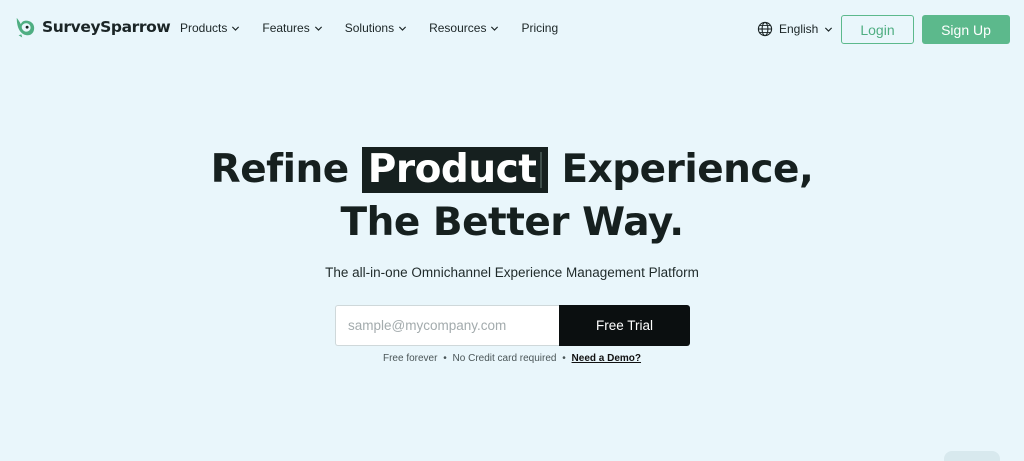  What do you see at coordinates (512, 222) in the screenshot?
I see `hero-title-line-2: The Better Way.` at bounding box center [512, 222].